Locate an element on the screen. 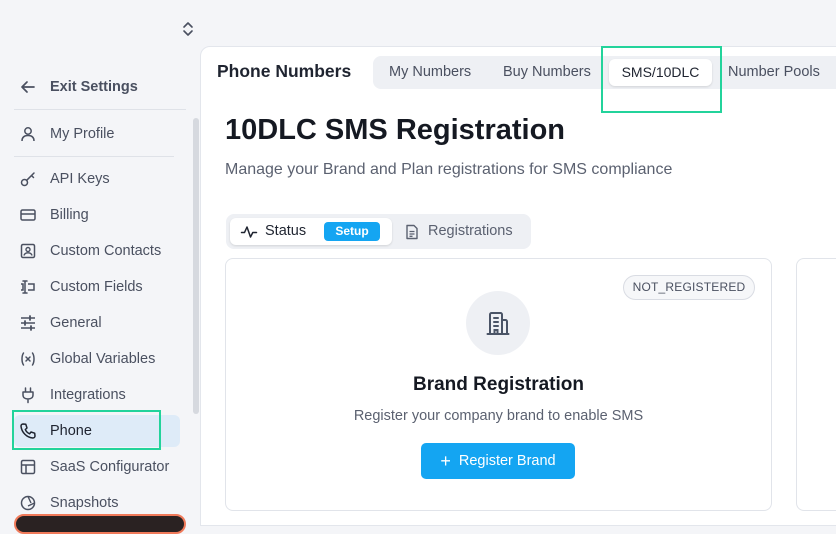 The width and height of the screenshot is (836, 534). exit-settings-button: Exit Settings is located at coordinates (97, 87).